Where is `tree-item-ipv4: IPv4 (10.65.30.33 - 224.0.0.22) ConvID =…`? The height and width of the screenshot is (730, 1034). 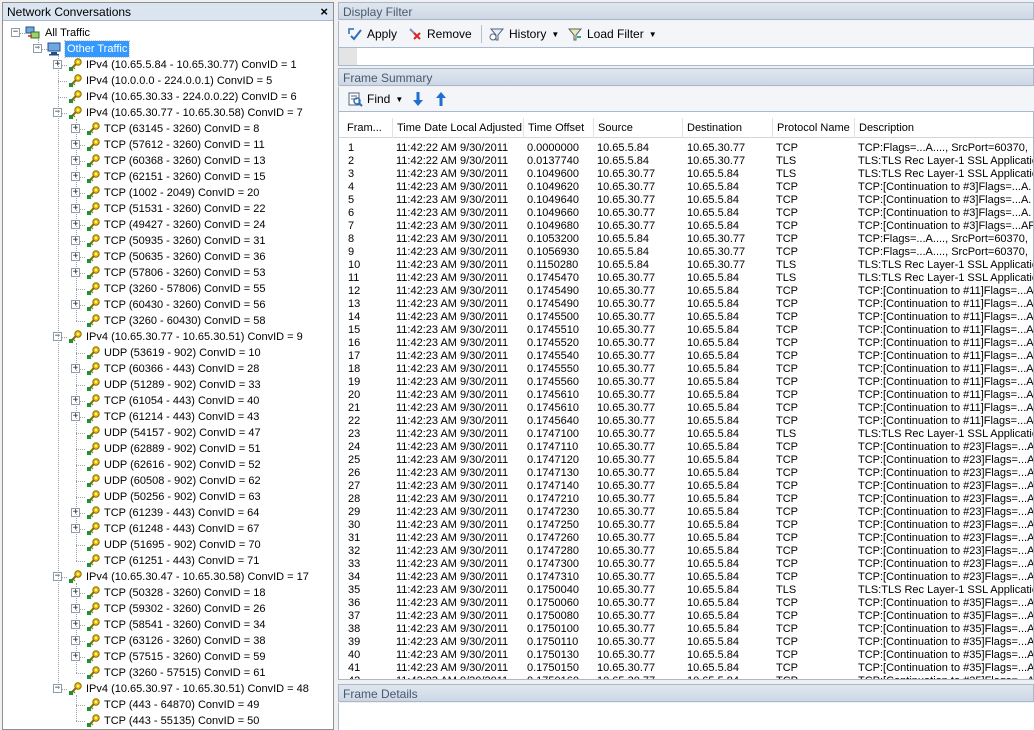 tree-item-ipv4: IPv4 (10.65.30.33 - 224.0.0.22) ConvID =… is located at coordinates (168, 97).